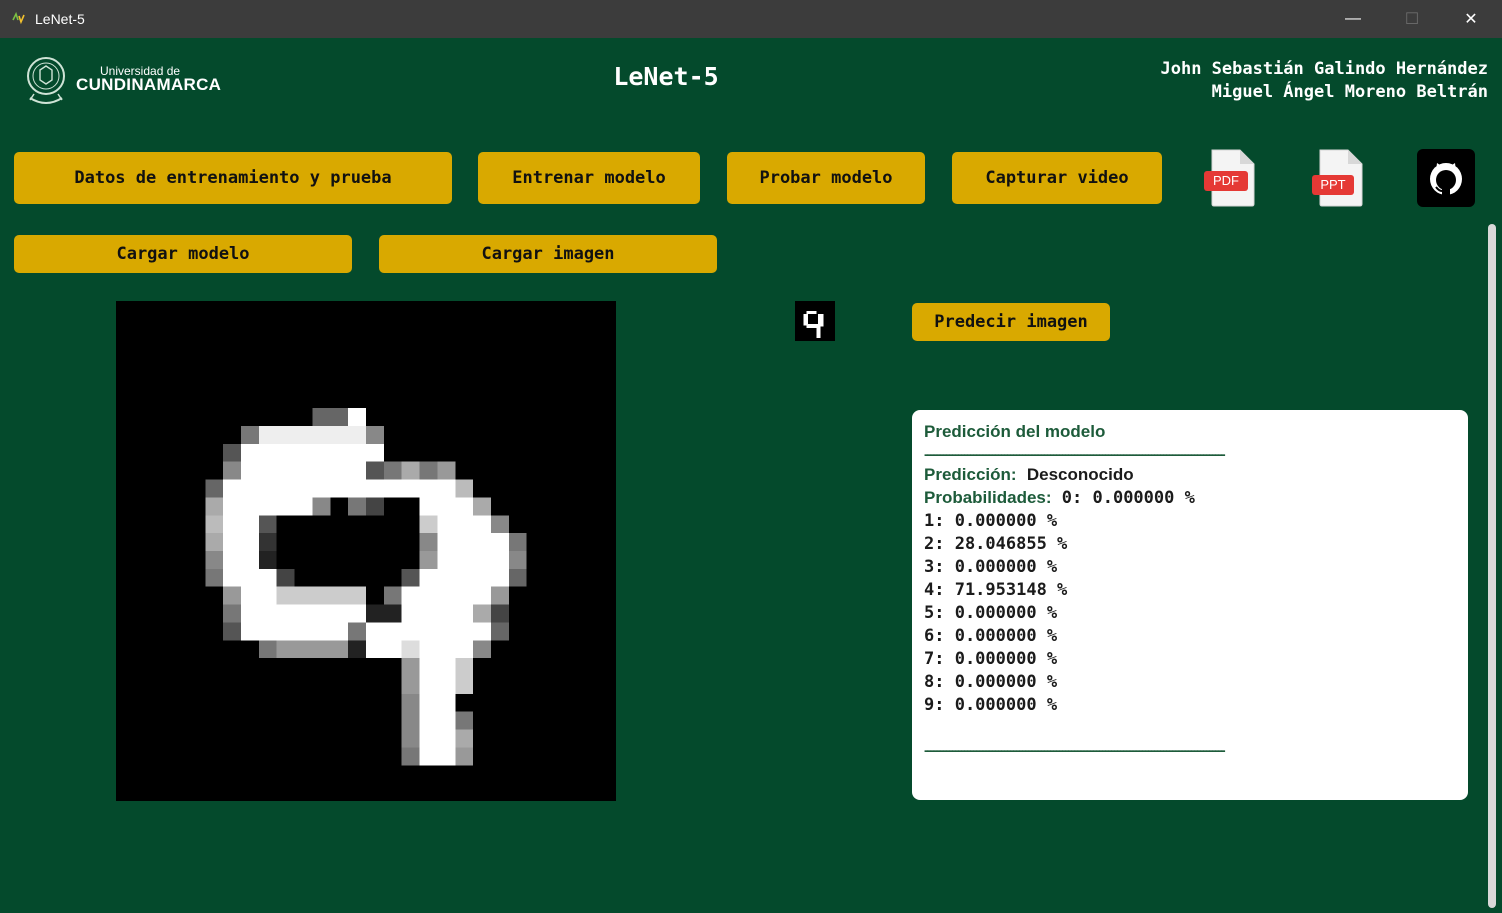 The height and width of the screenshot is (913, 1502). What do you see at coordinates (1015, 431) in the screenshot?
I see `panel-title: Predicción del modelo` at bounding box center [1015, 431].